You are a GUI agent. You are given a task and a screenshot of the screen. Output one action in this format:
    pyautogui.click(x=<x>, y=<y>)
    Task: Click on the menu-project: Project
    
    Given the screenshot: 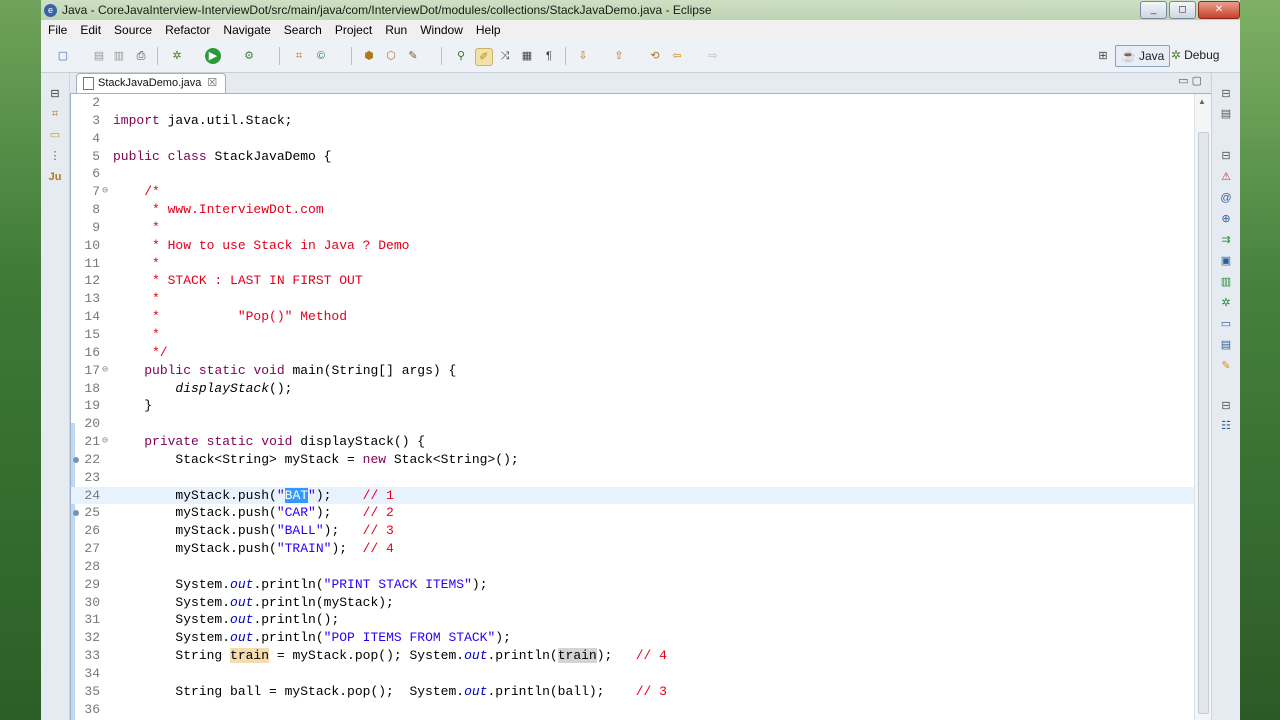 What is the action you would take?
    pyautogui.click(x=353, y=30)
    